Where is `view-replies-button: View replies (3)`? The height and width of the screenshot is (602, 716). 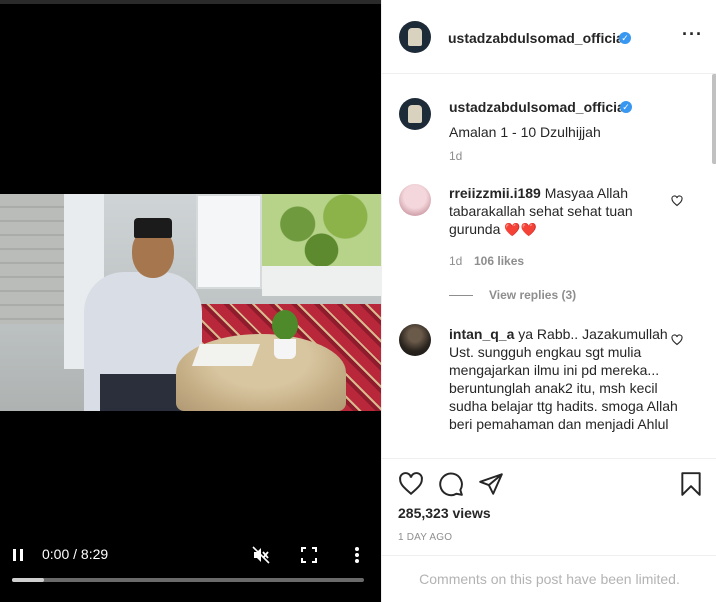
view-replies-button: View replies (3) is located at coordinates (512, 295).